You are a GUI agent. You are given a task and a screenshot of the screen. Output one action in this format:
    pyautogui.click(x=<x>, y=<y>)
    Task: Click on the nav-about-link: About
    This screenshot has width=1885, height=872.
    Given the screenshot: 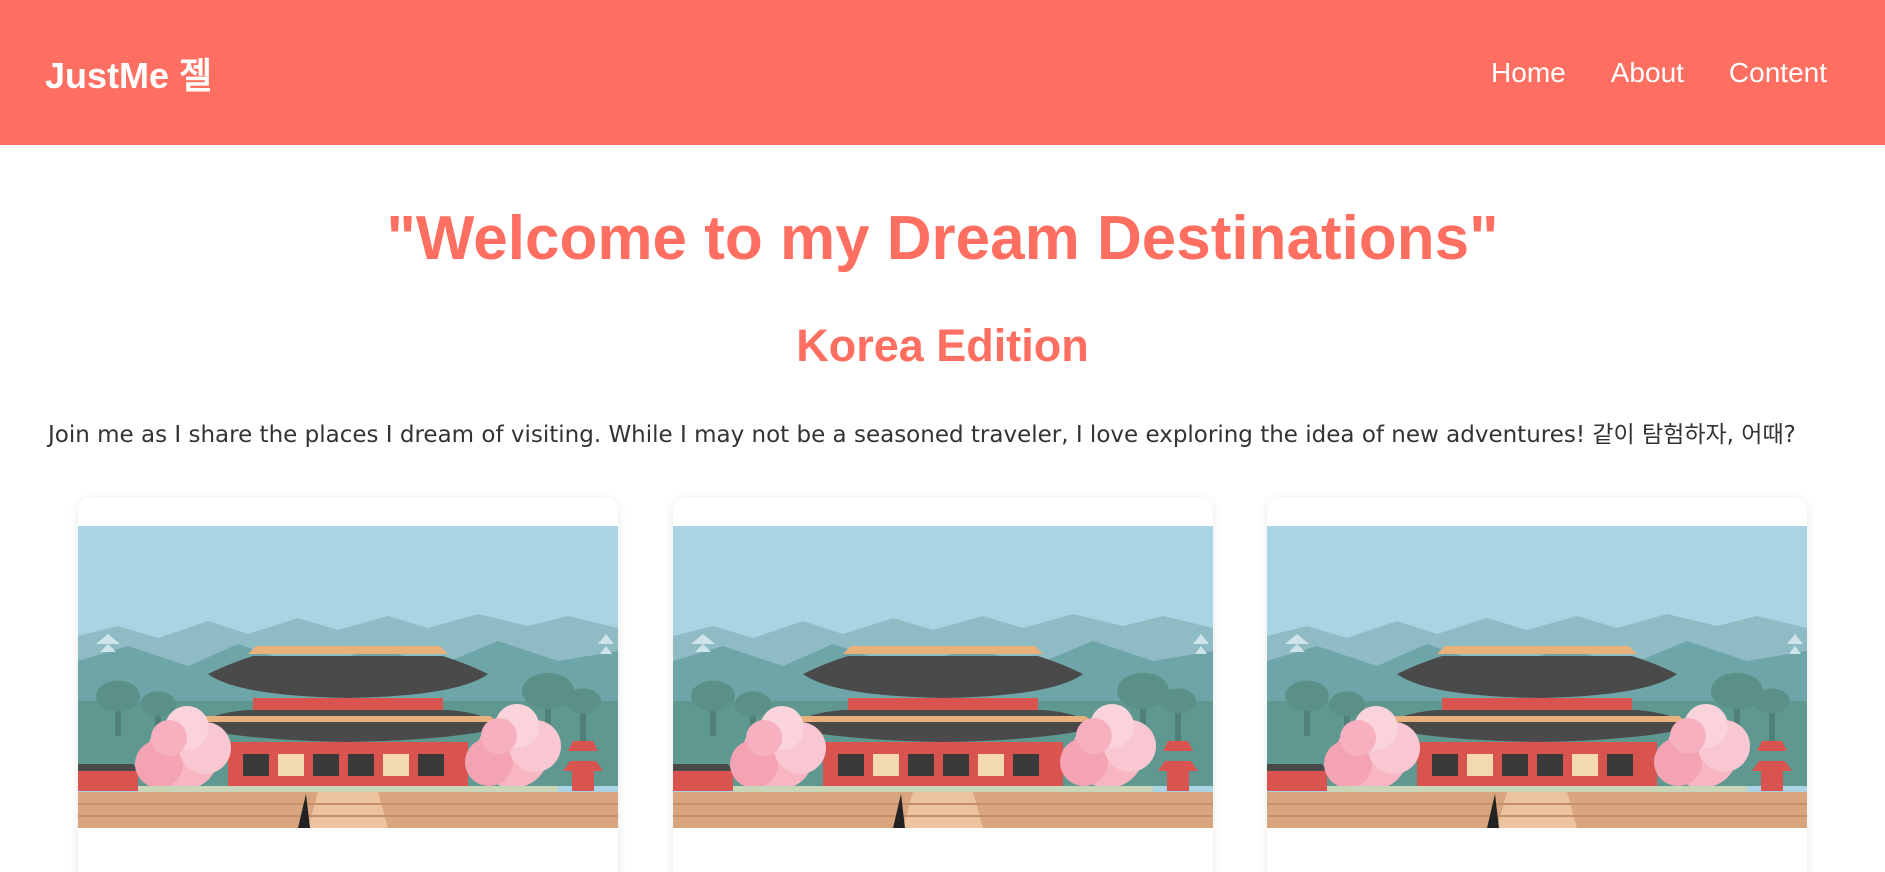 What is the action you would take?
    pyautogui.click(x=1647, y=73)
    